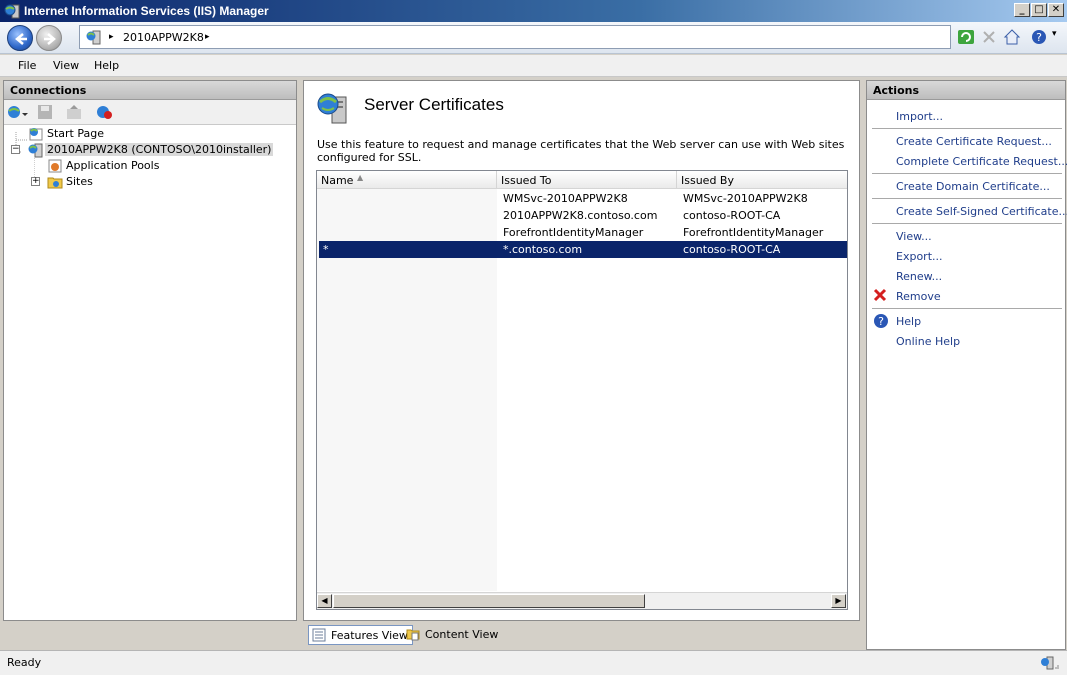 This screenshot has width=1067, height=675. Describe the element at coordinates (150, 112) in the screenshot. I see `connections-toolbar` at that location.